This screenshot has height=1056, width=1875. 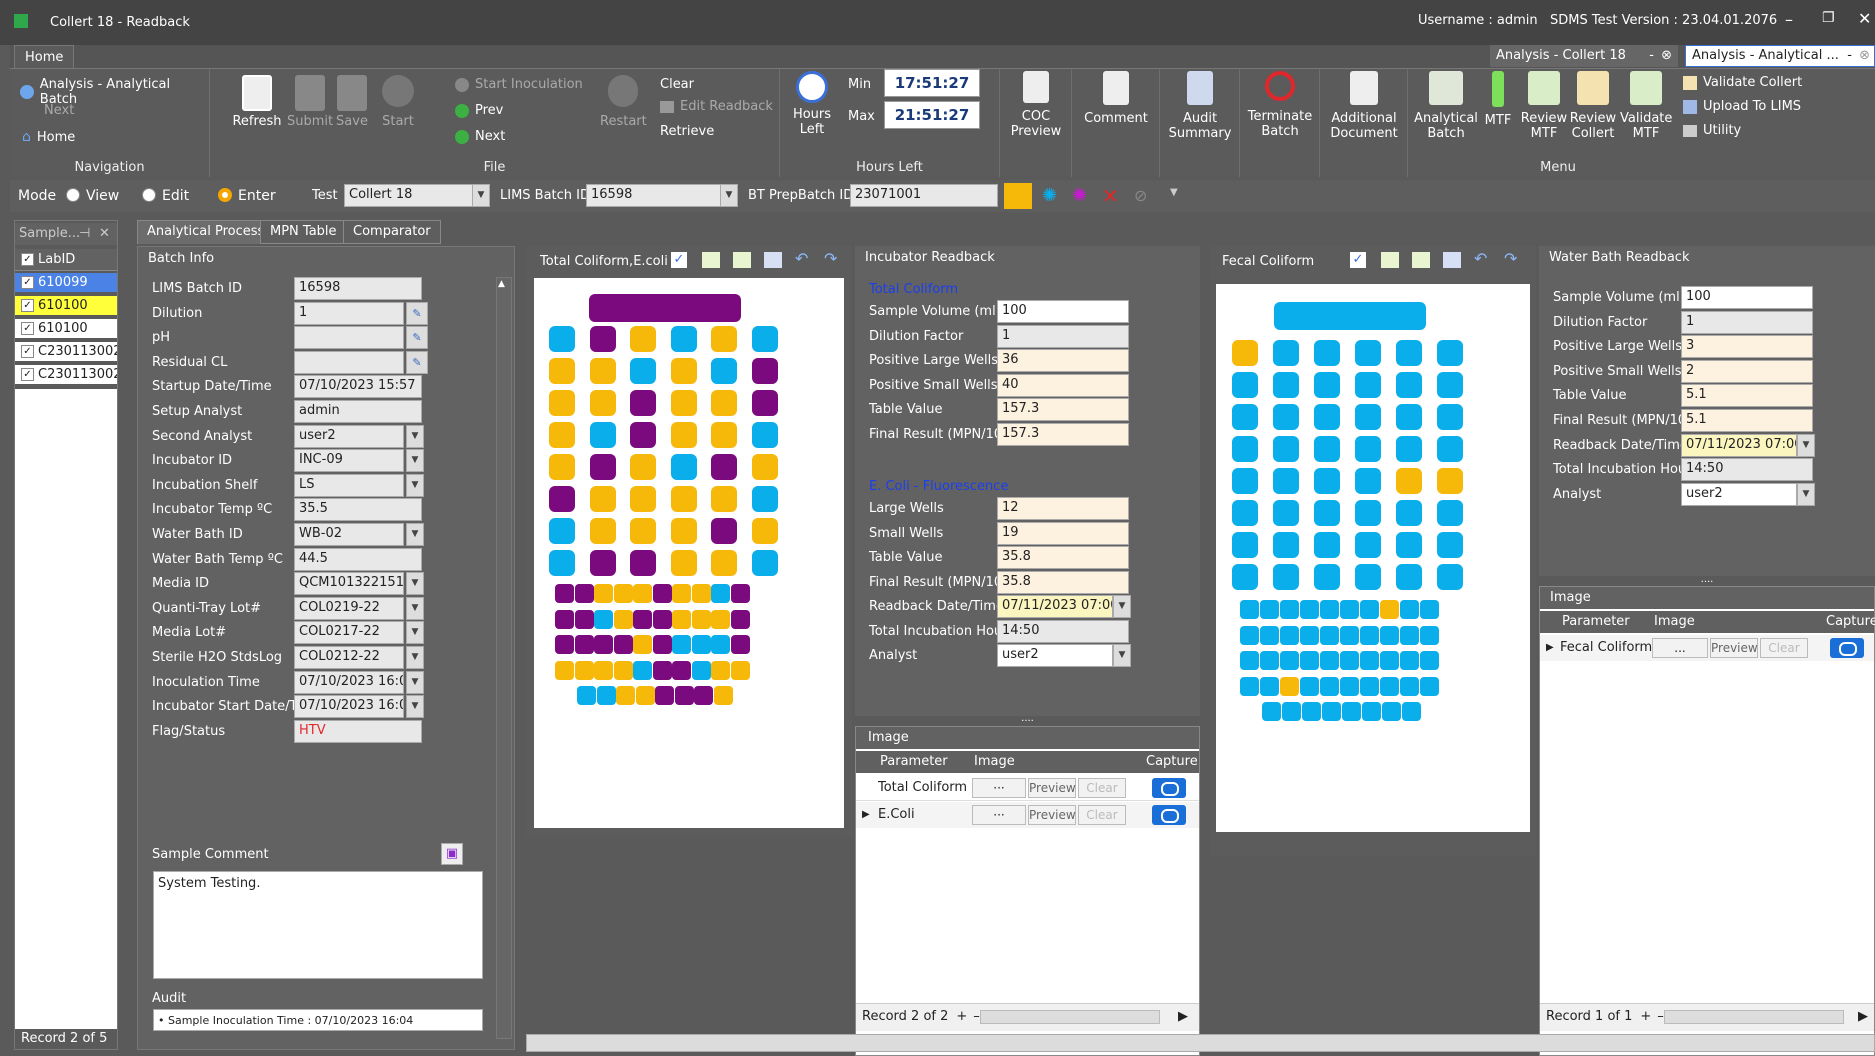 What do you see at coordinates (1646, 106) in the screenshot?
I see `validate-mtf-button: Validate MTF` at bounding box center [1646, 106].